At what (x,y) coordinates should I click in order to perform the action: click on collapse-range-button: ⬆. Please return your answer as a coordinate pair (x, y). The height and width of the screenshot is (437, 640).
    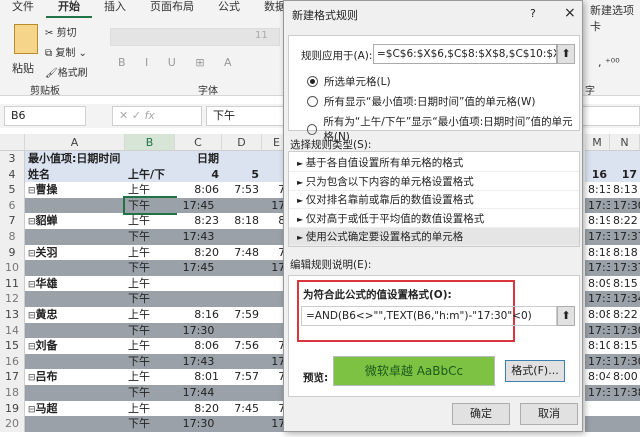
    Looking at the image, I should click on (566, 54).